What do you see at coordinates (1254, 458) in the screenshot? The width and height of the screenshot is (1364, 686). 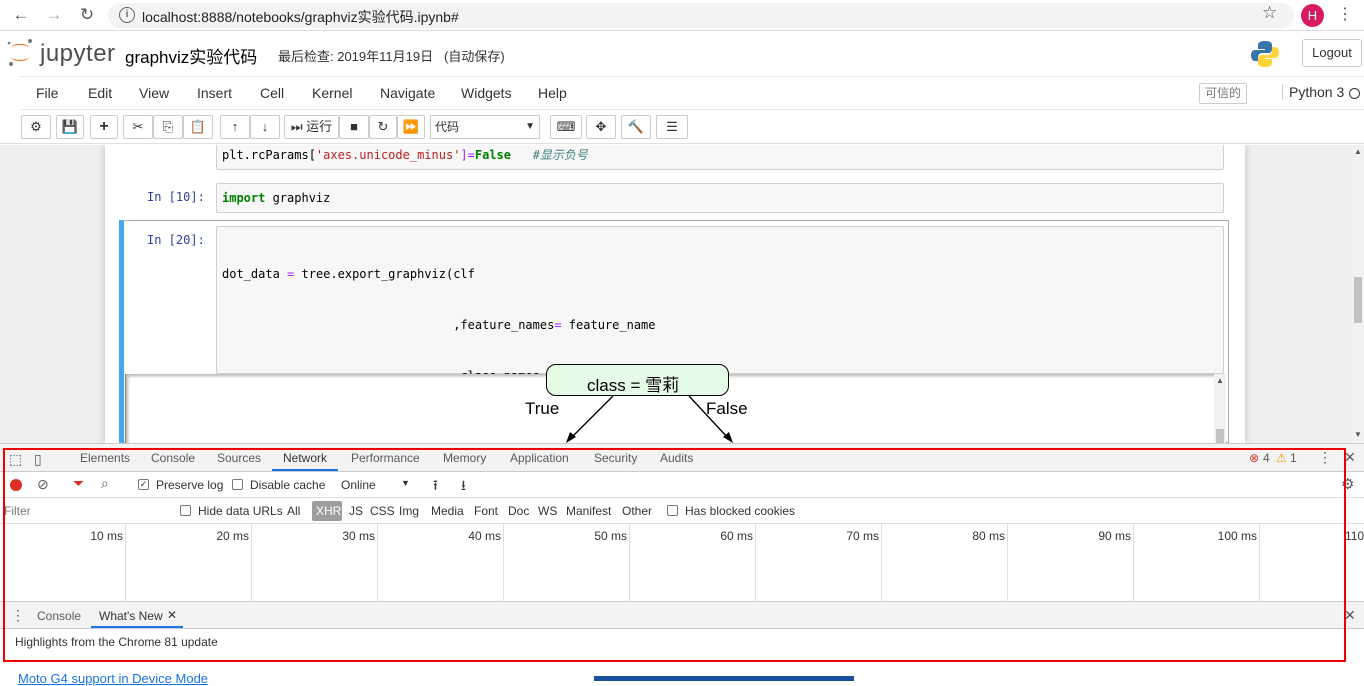 I see `error-icon: ⊗` at bounding box center [1254, 458].